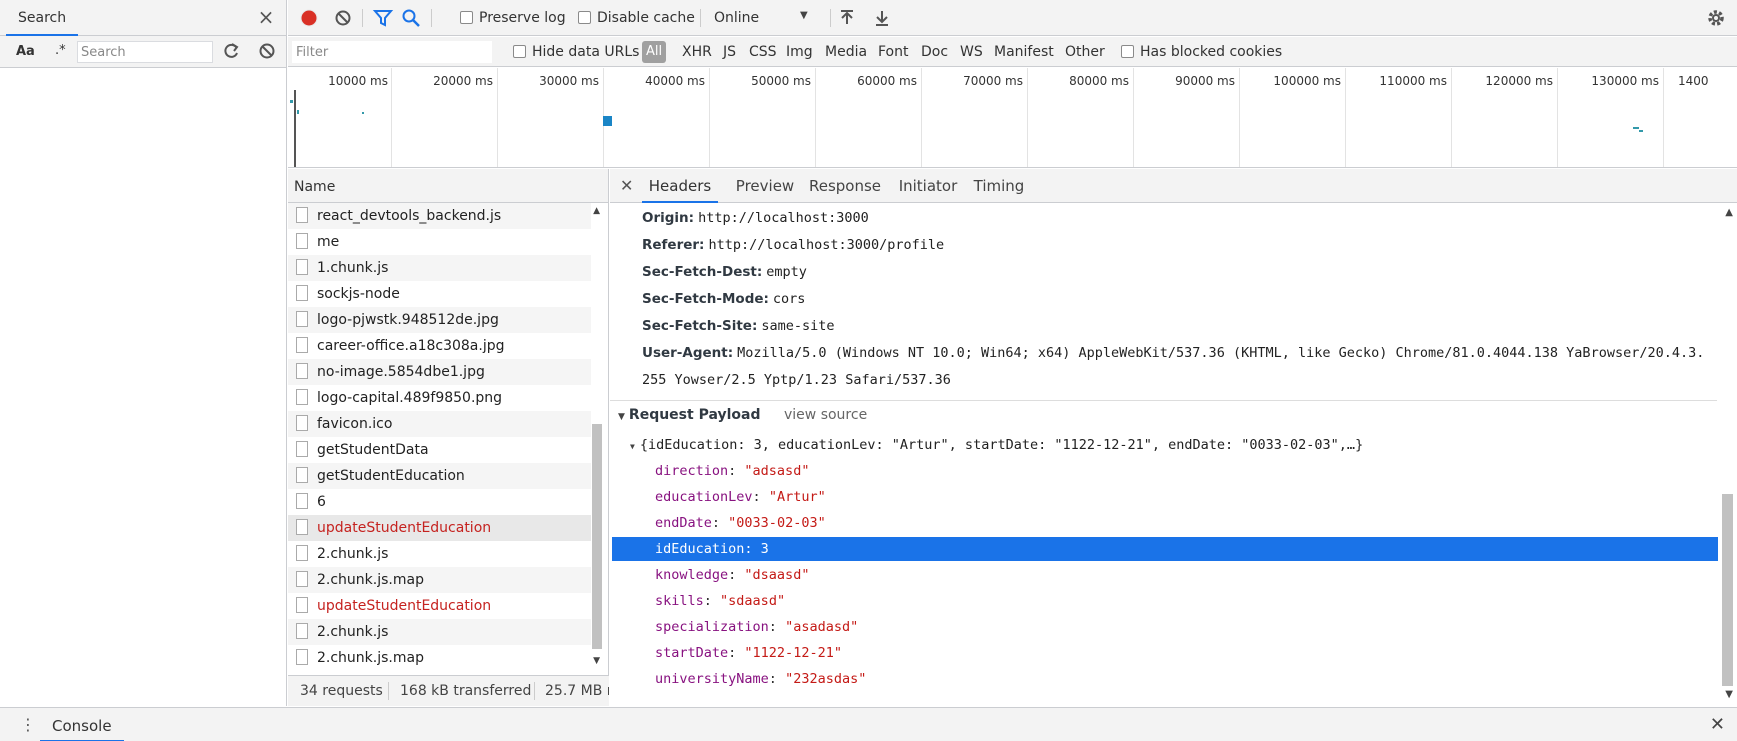  What do you see at coordinates (847, 18) in the screenshot?
I see `upload-icon` at bounding box center [847, 18].